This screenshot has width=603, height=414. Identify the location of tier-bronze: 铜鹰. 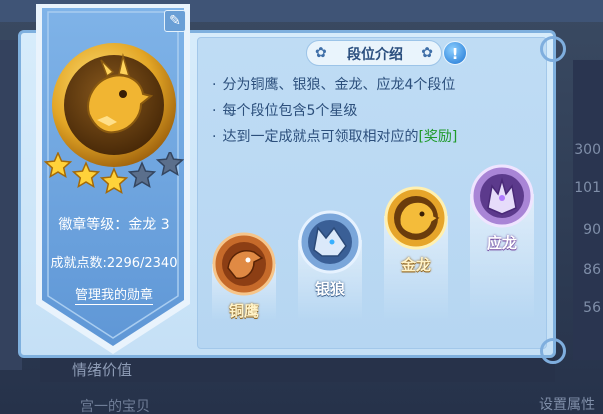
(244, 276).